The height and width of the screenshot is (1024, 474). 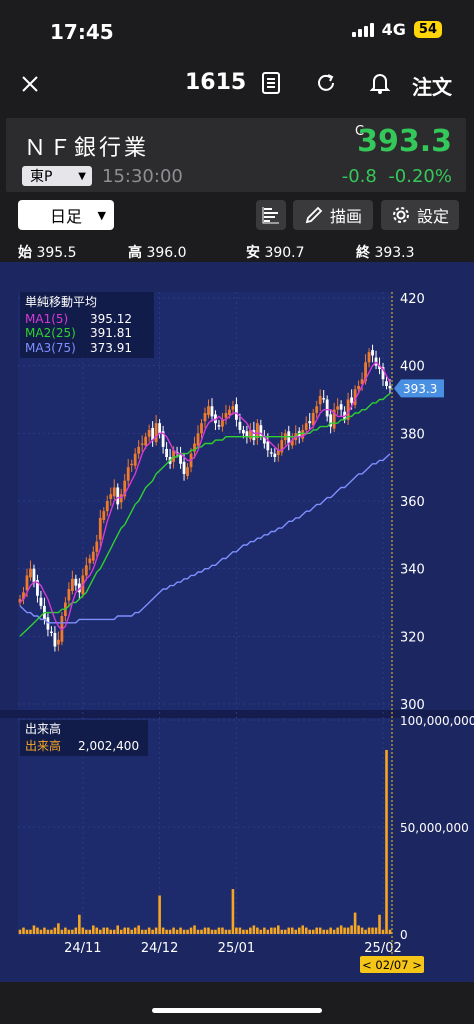 I want to click on battery-icon: 54, so click(x=427, y=29).